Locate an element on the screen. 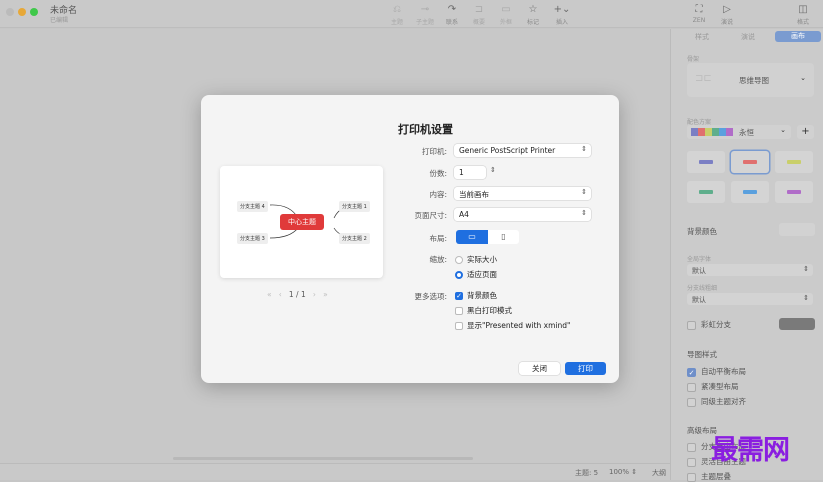 The height and width of the screenshot is (482, 823). map-style-option-checkbox: 紧凑型布局 is located at coordinates (713, 386).